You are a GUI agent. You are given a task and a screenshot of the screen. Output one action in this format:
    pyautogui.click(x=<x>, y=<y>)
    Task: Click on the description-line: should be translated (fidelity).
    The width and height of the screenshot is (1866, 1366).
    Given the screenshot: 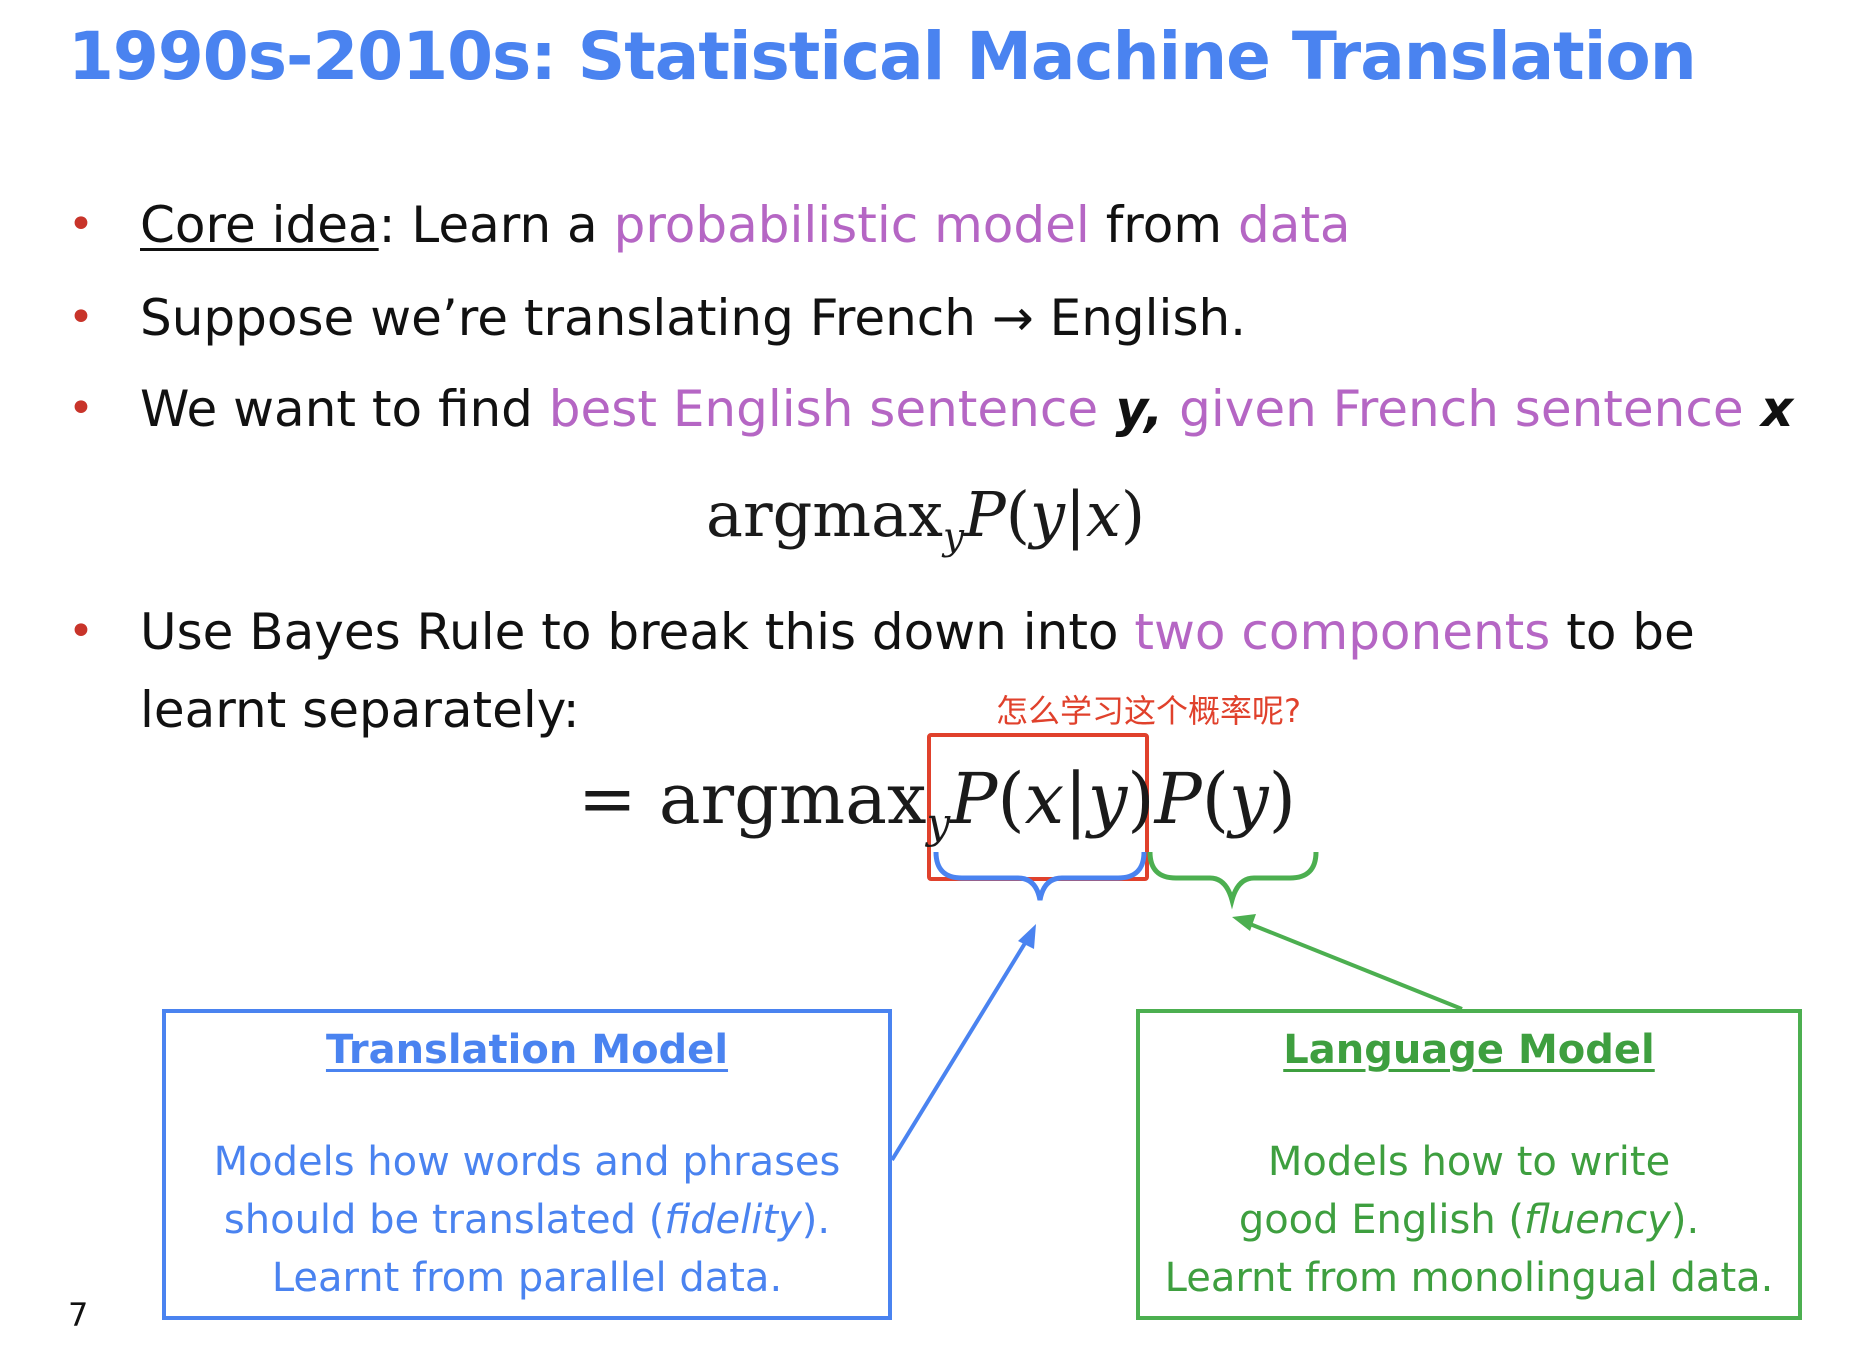 What is the action you would take?
    pyautogui.click(x=527, y=1220)
    